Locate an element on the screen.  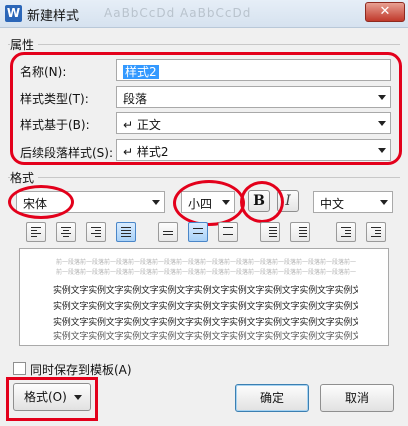
one-half-spacing-button is located at coordinates (198, 232).